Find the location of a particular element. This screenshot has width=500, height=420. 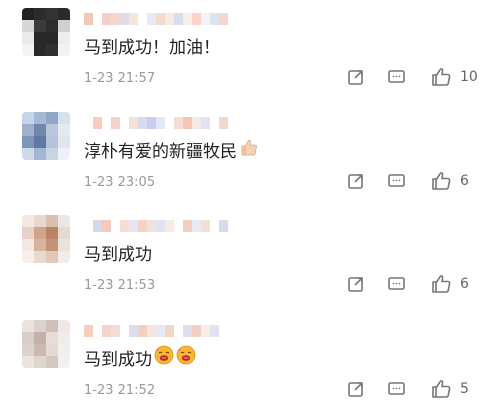

comment-actions: 5 is located at coordinates (413, 389).